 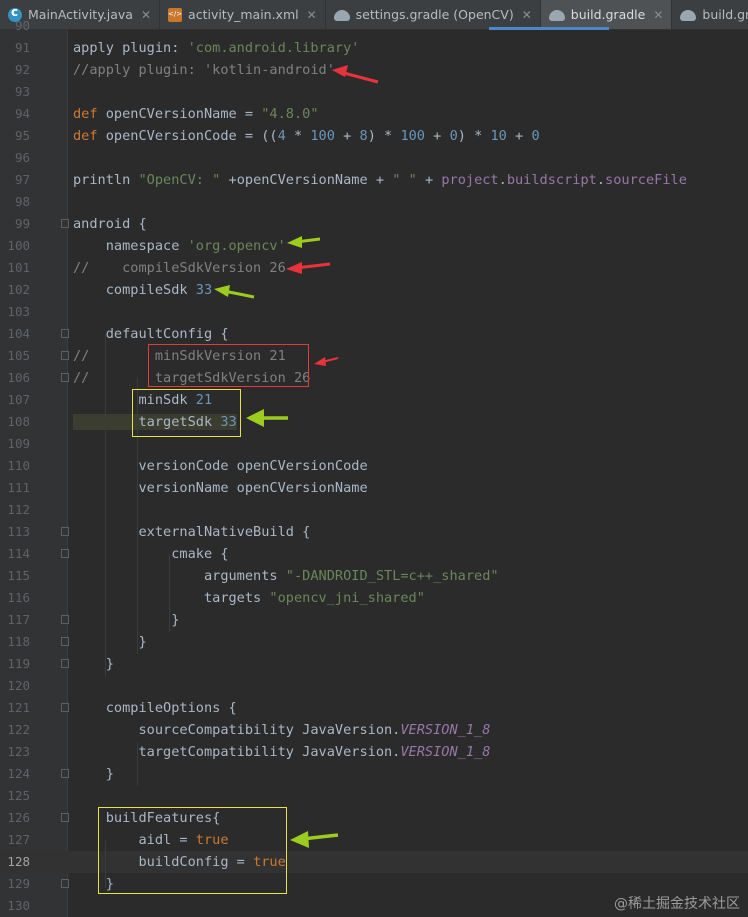 What do you see at coordinates (126, 620) in the screenshot?
I see `code-text: }` at bounding box center [126, 620].